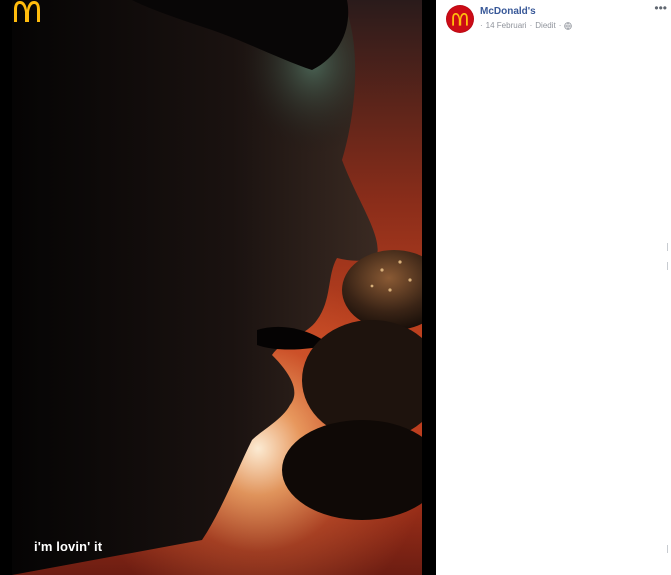 The width and height of the screenshot is (671, 575). What do you see at coordinates (545, 25) in the screenshot?
I see `edited-label: Diedit` at bounding box center [545, 25].